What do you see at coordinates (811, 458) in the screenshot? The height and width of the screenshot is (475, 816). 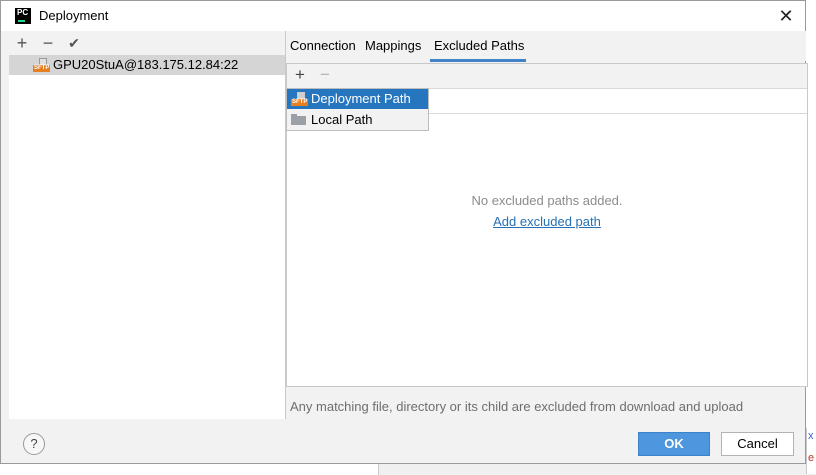 I see `background-text-fragment: e` at bounding box center [811, 458].